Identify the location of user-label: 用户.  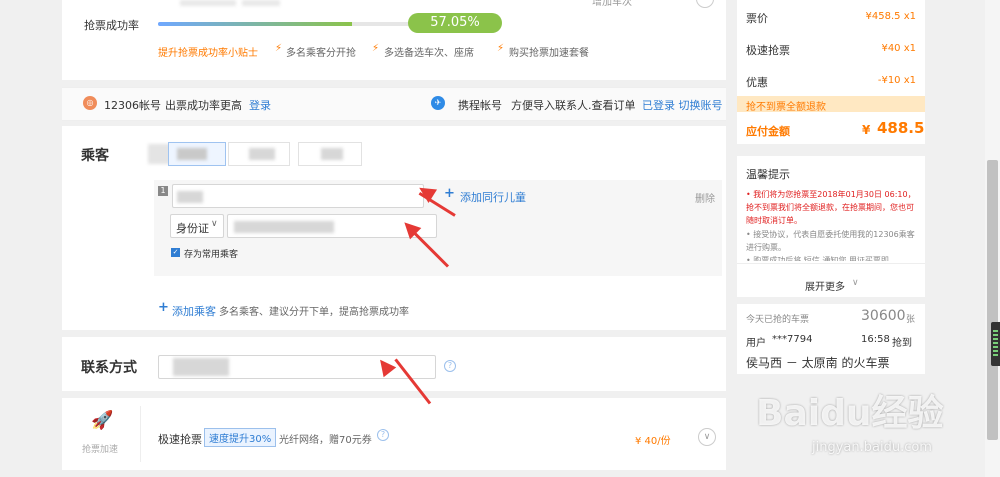
(756, 343).